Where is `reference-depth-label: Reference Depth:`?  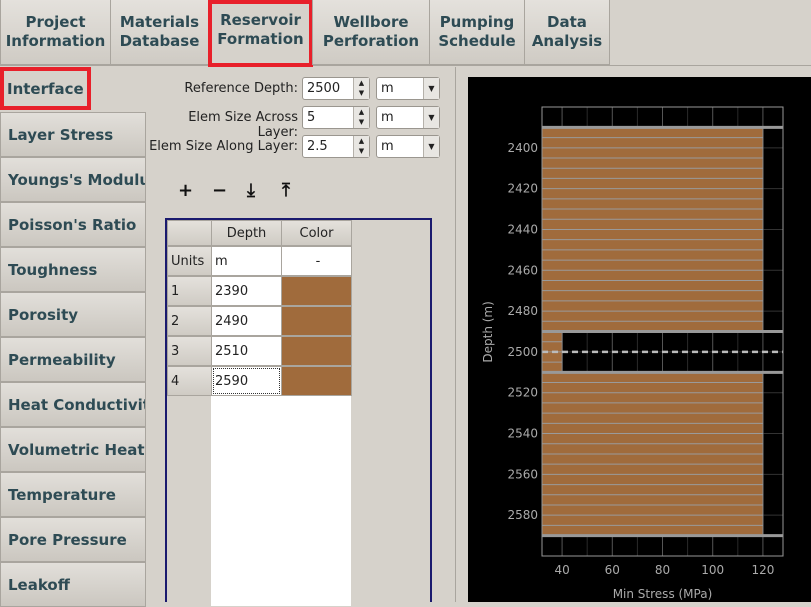 reference-depth-label: Reference Depth: is located at coordinates (241, 88).